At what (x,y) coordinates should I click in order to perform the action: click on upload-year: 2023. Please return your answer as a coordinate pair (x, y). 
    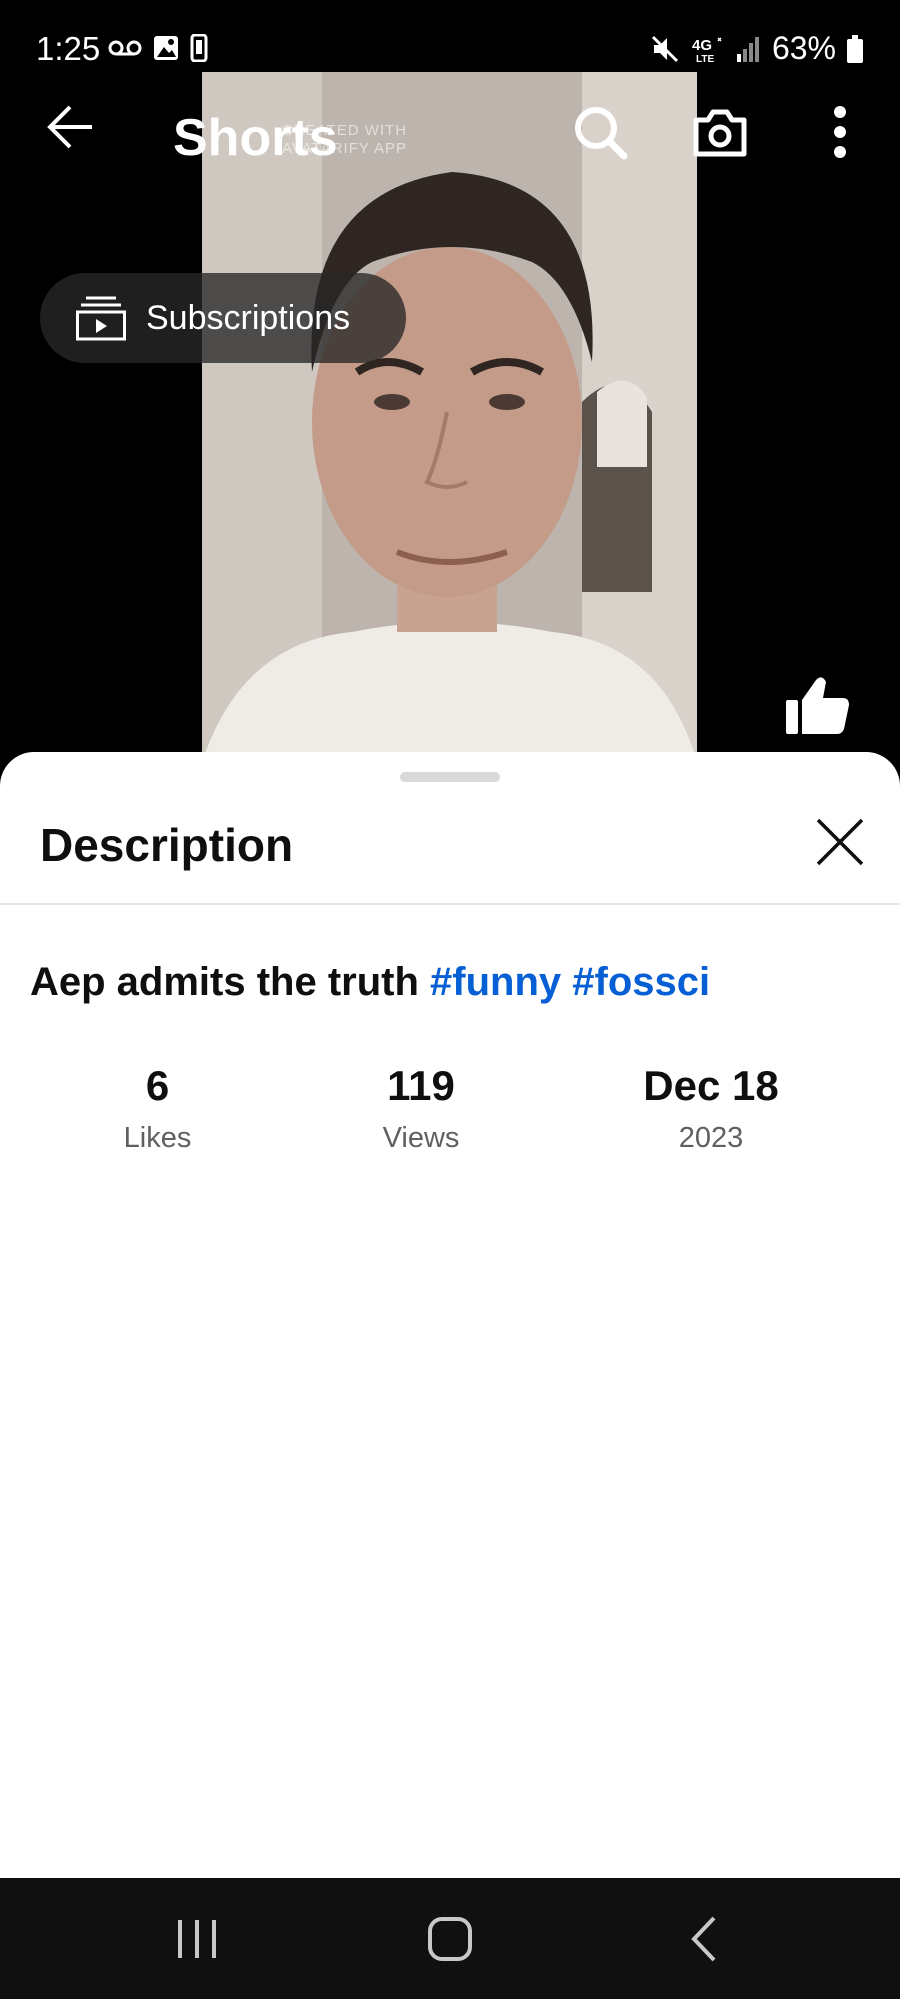
    Looking at the image, I should click on (711, 1138).